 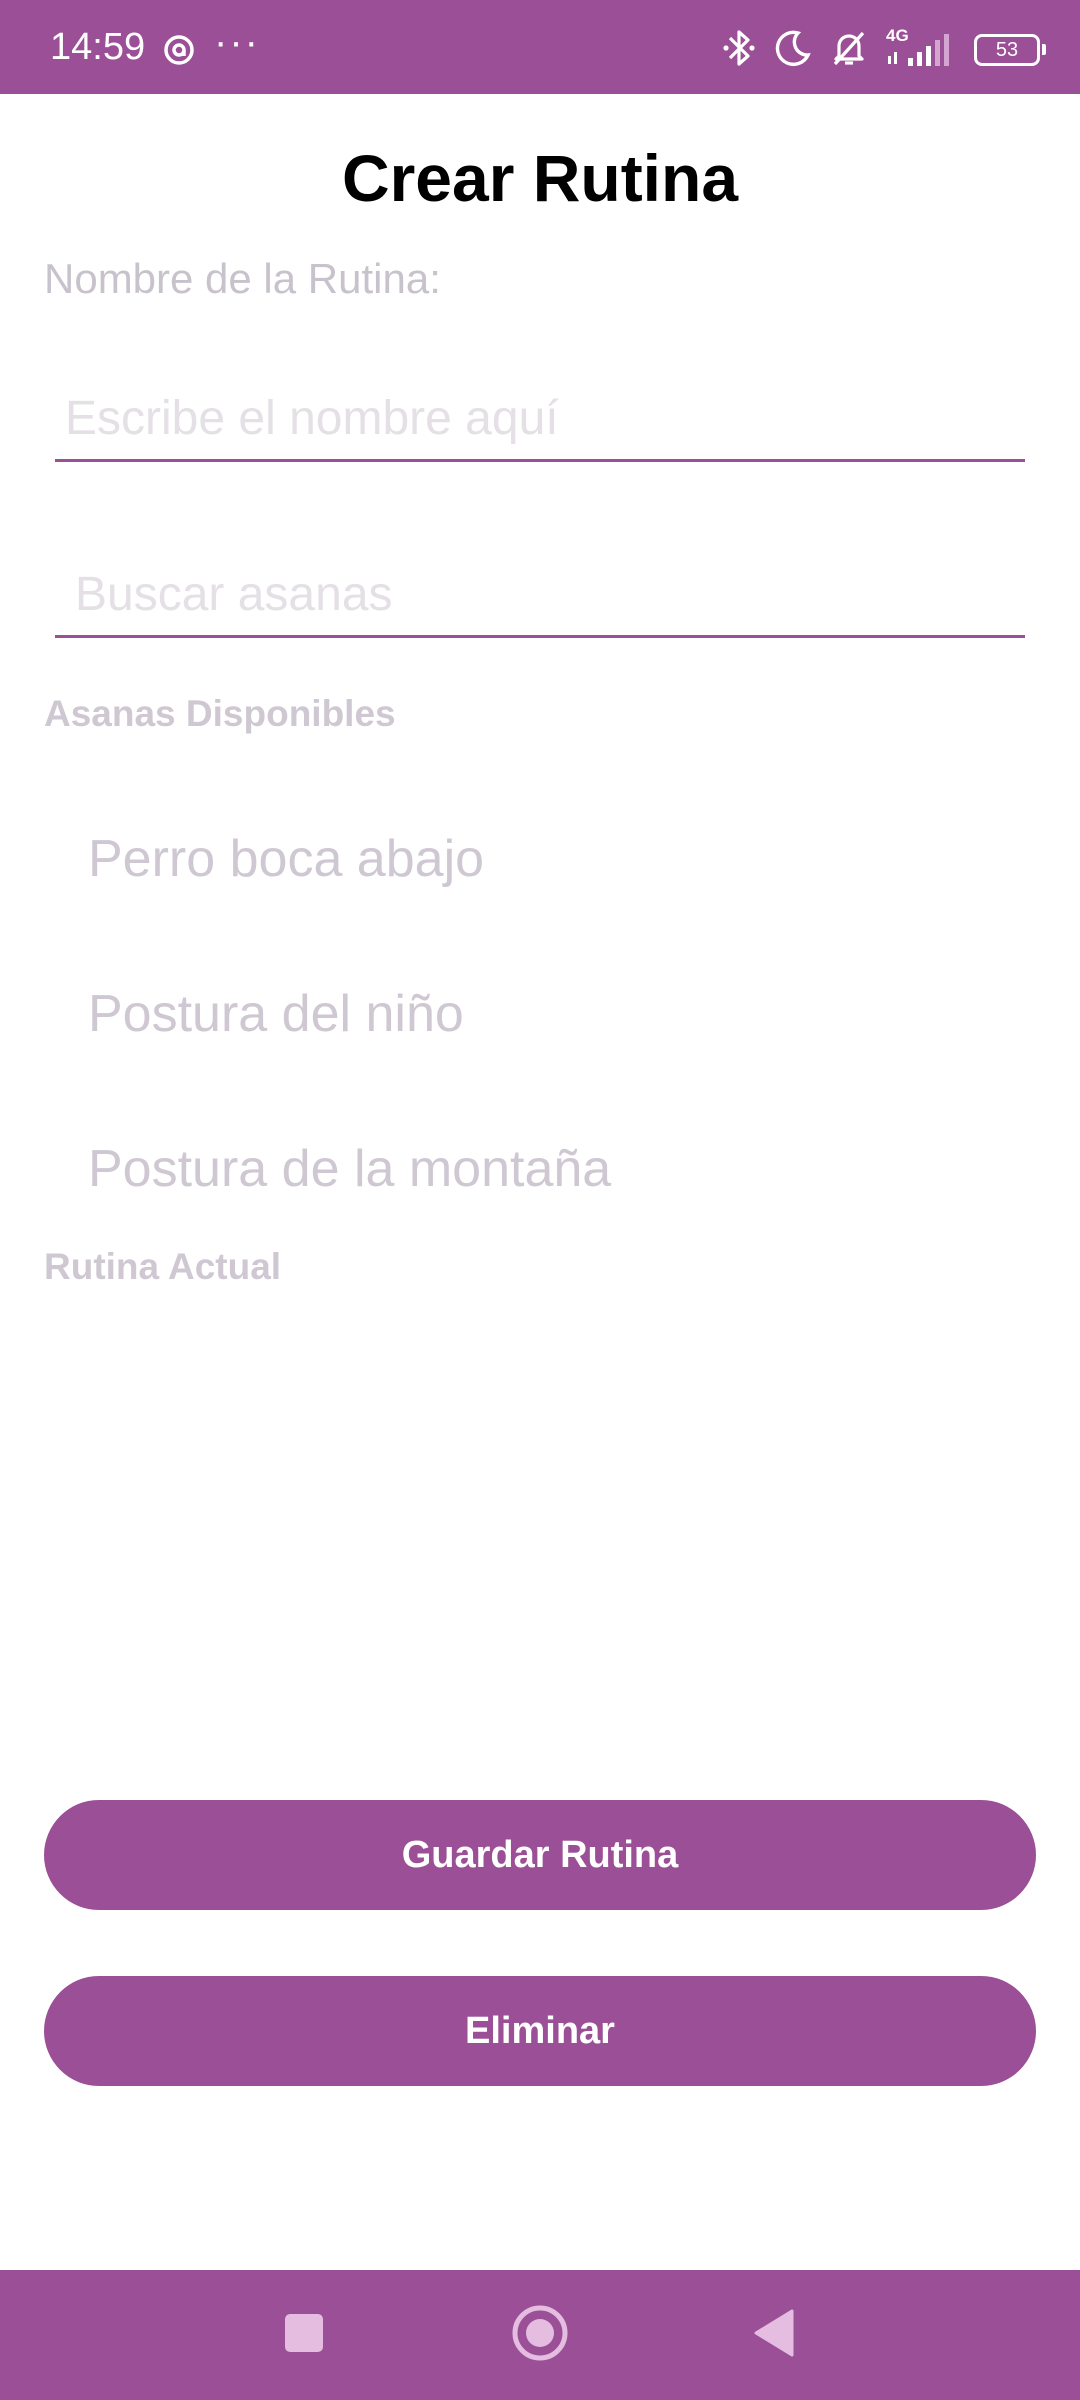 What do you see at coordinates (540, 2031) in the screenshot?
I see `delete-button: Eliminar` at bounding box center [540, 2031].